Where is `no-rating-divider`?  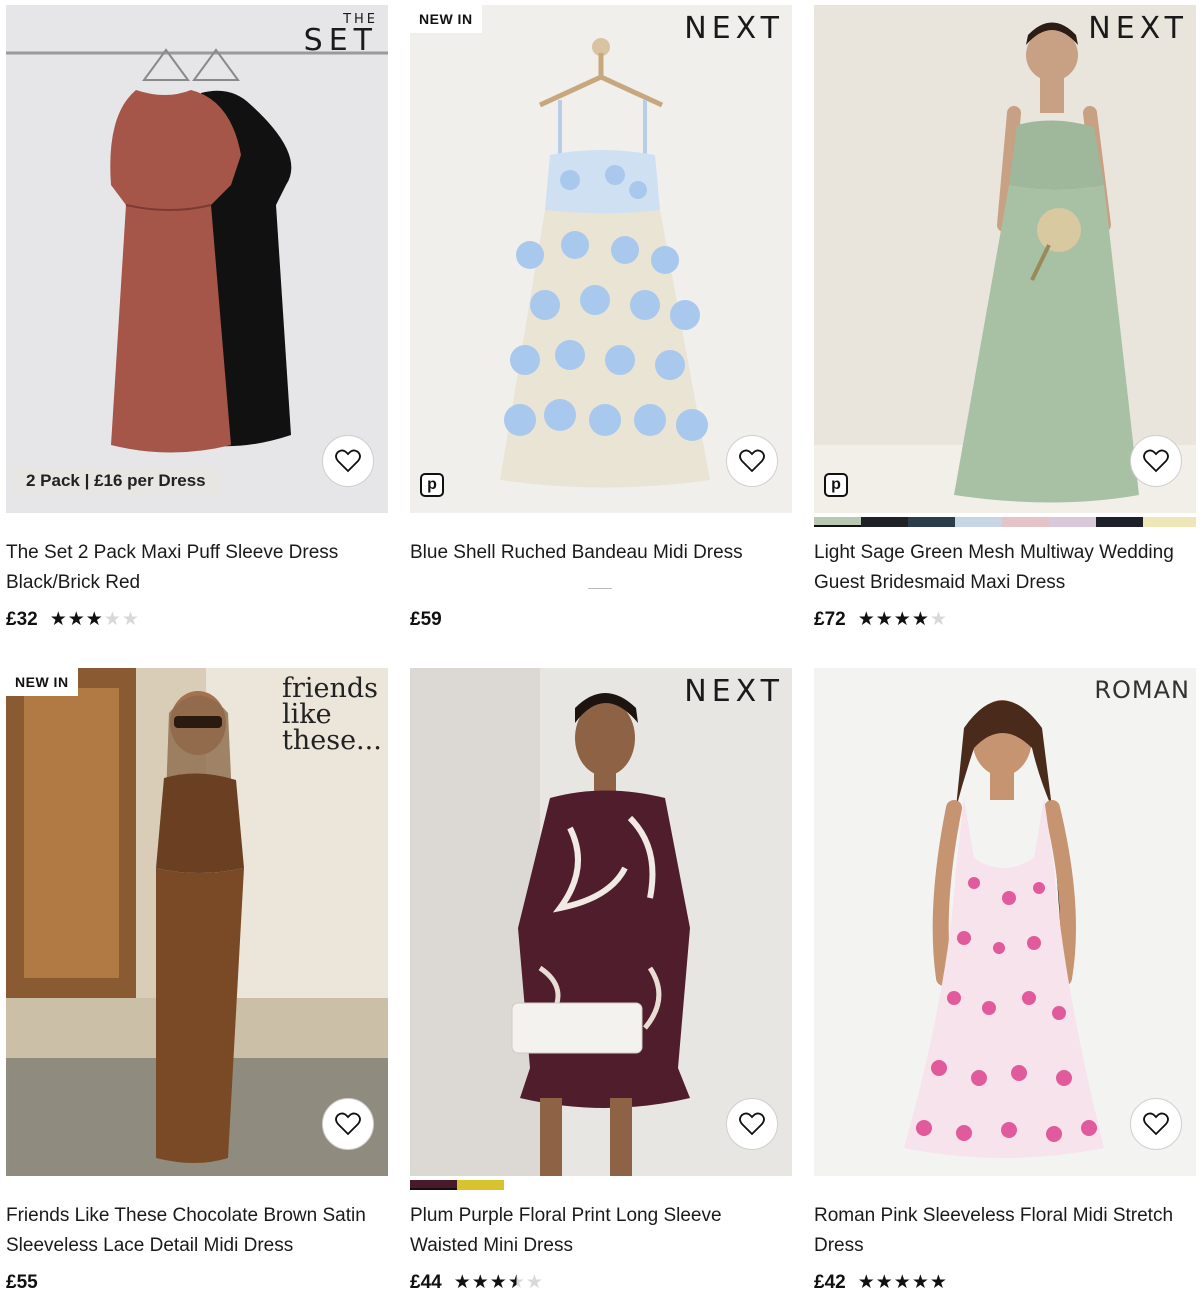 no-rating-divider is located at coordinates (600, 588).